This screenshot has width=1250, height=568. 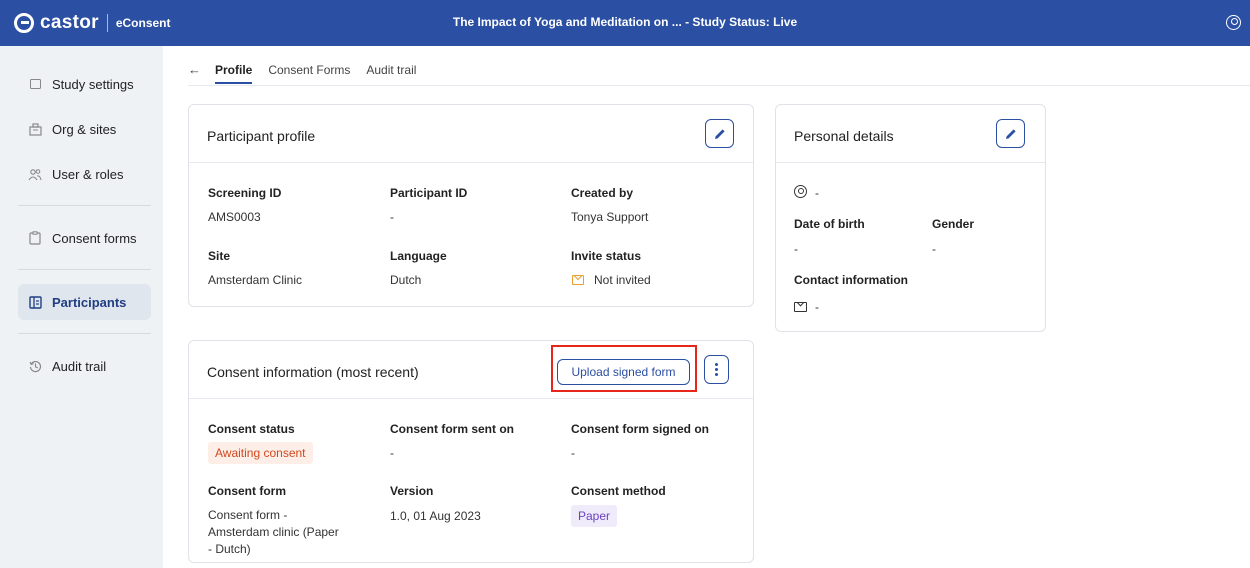 I want to click on consent-status-badge: Awaiting consent, so click(x=260, y=453).